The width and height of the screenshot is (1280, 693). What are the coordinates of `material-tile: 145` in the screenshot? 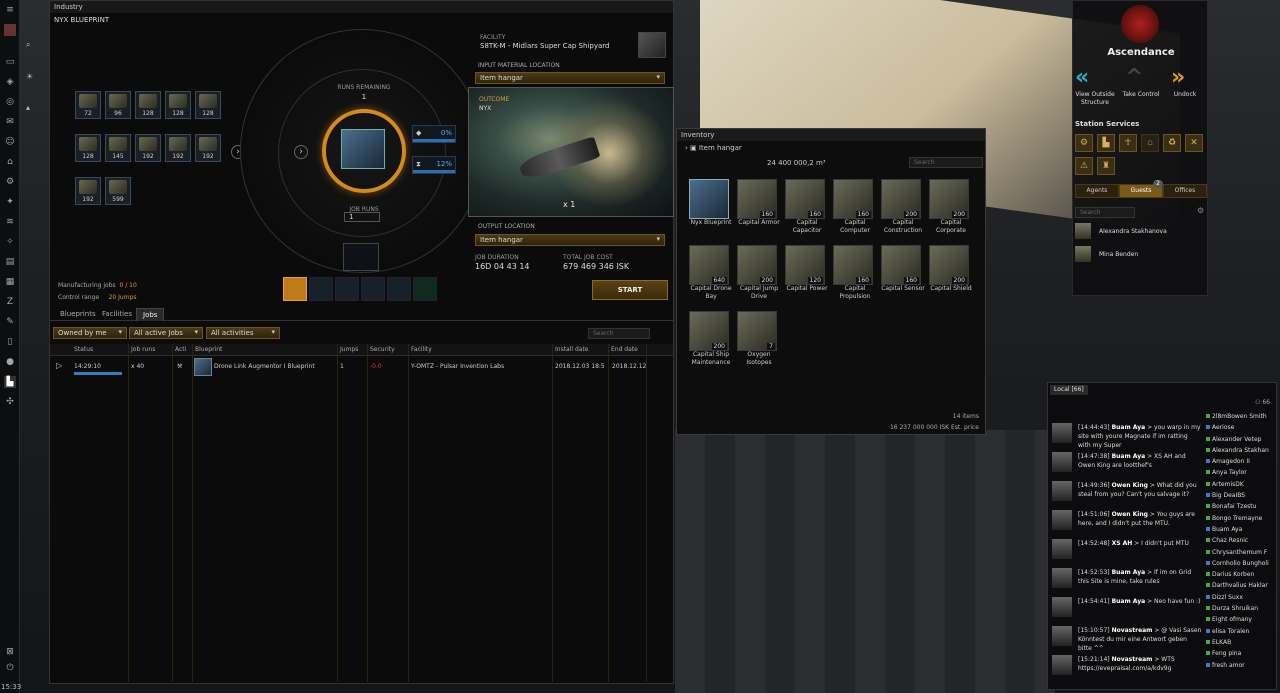 It's located at (118, 148).